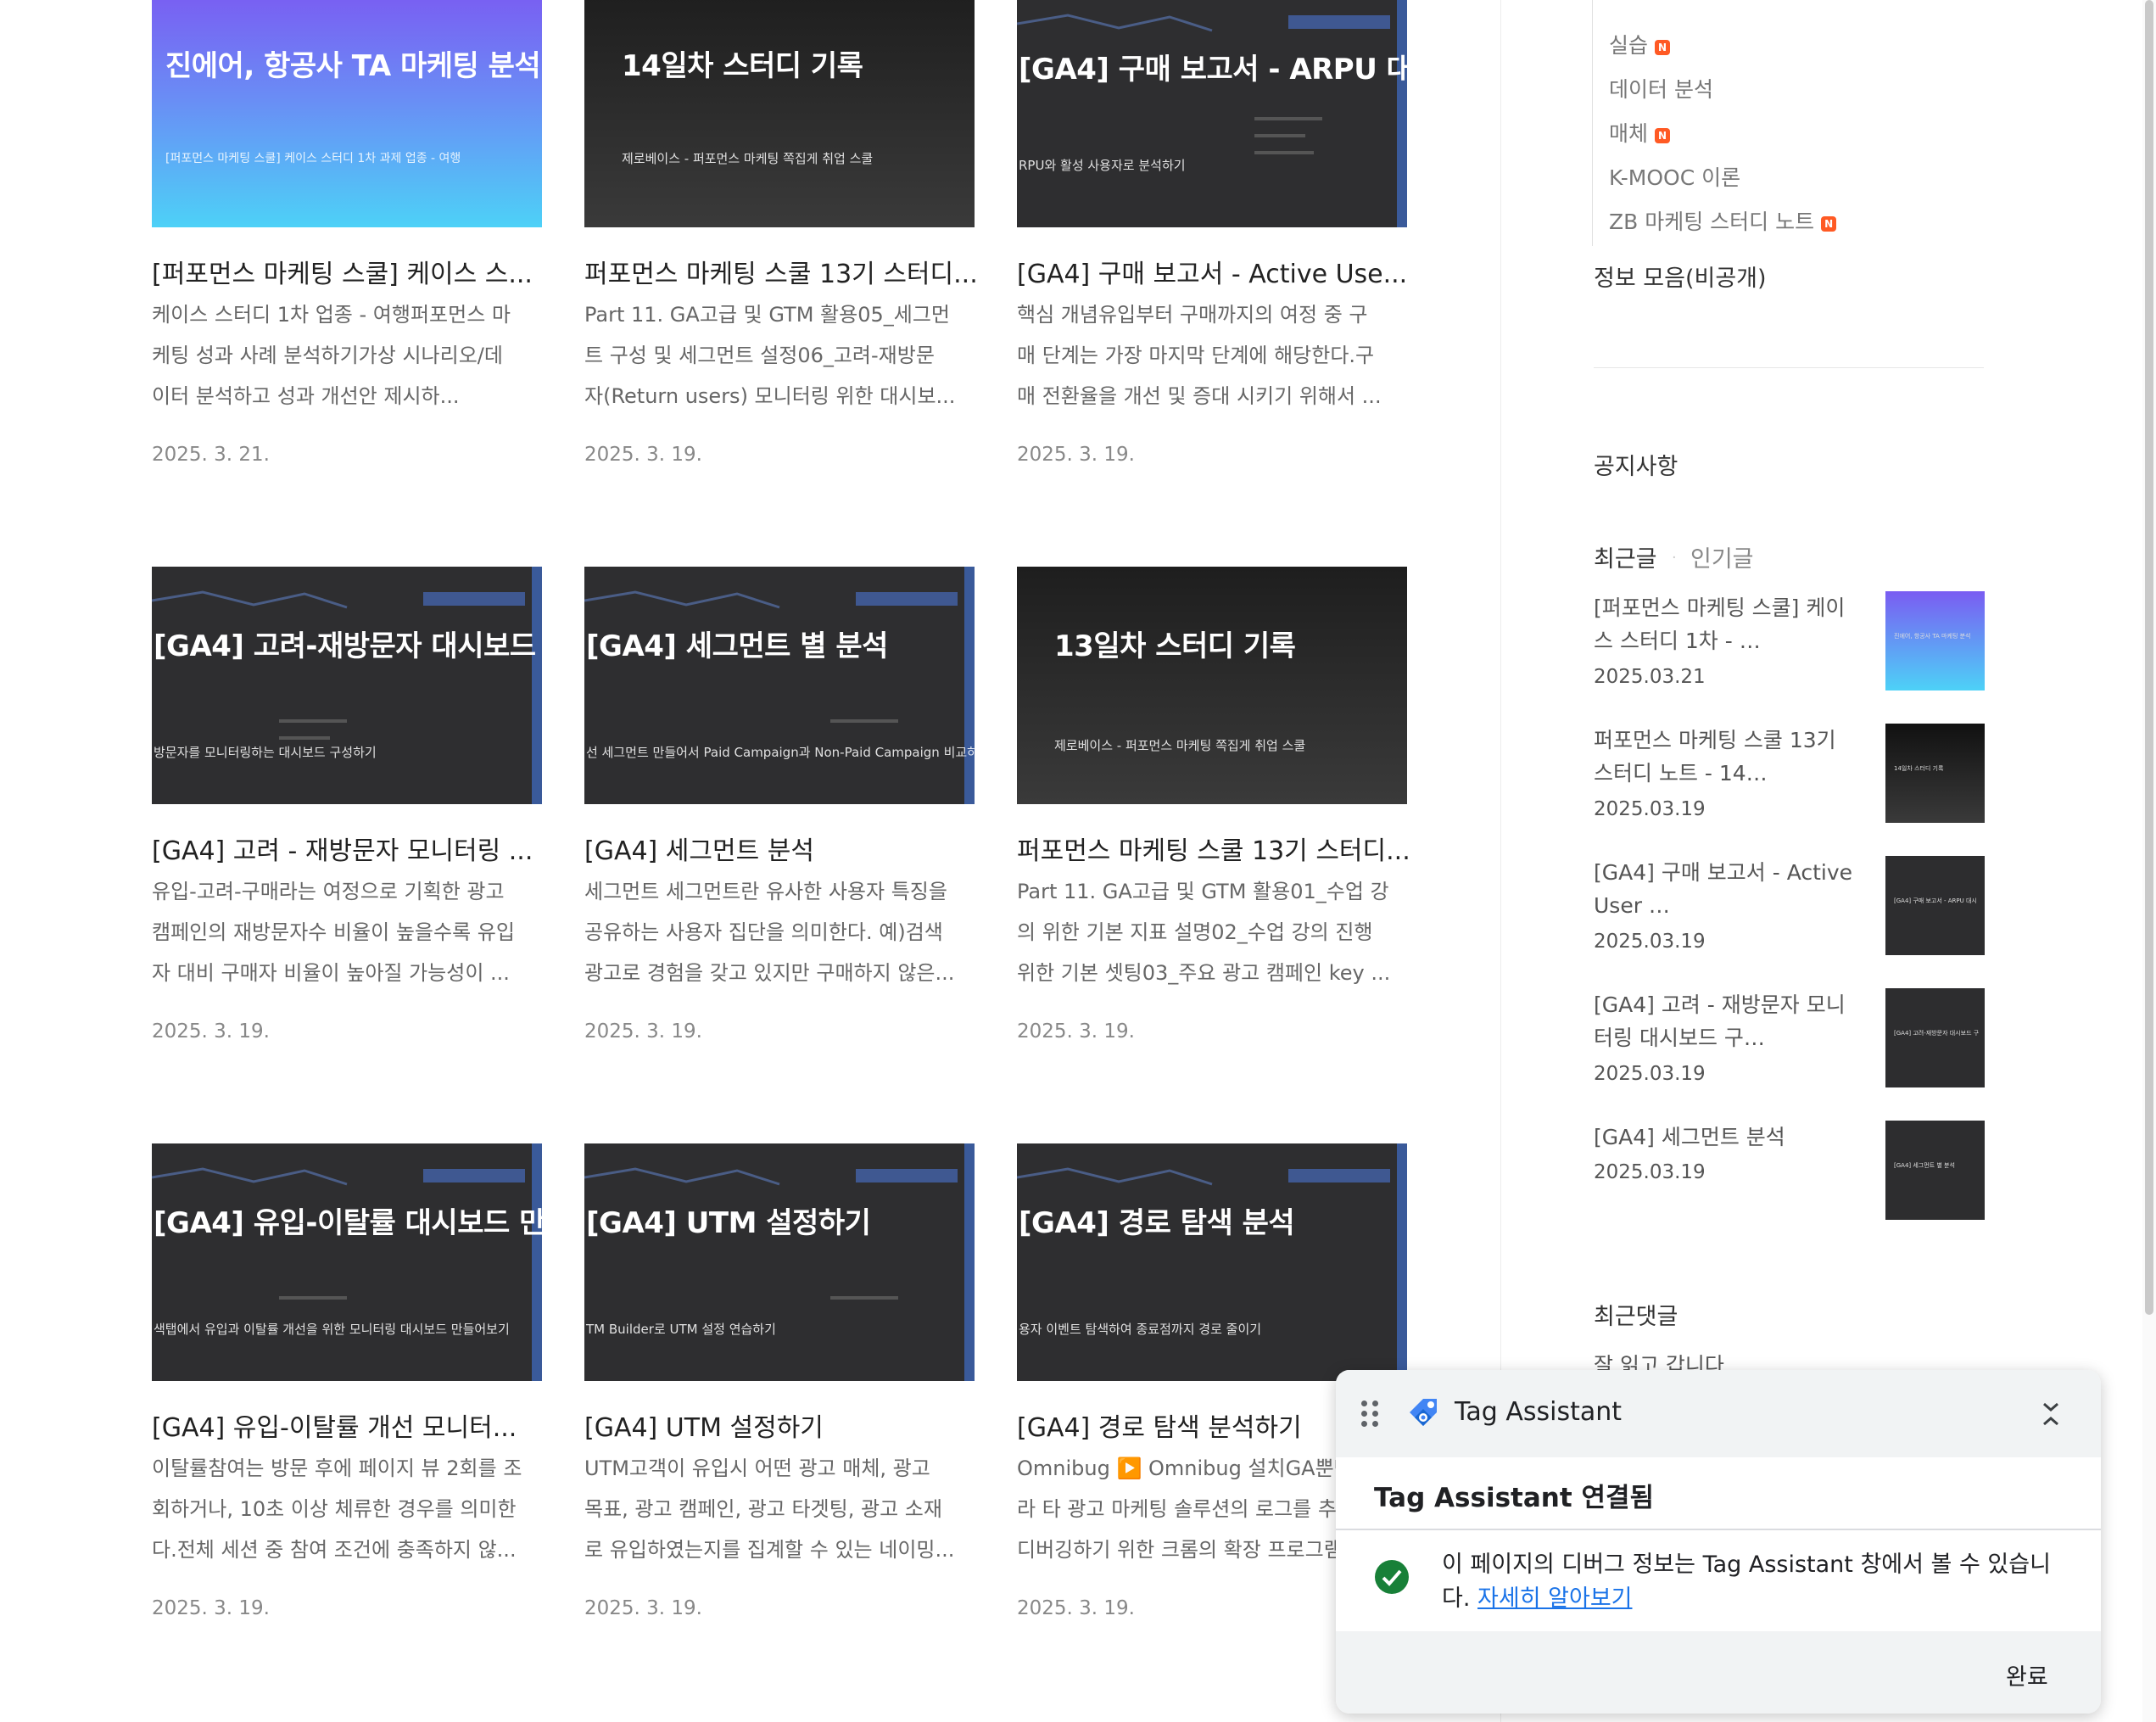 This screenshot has width=2156, height=1722. What do you see at coordinates (783, 1425) in the screenshot?
I see `post-title: [GA4] UTM 설정하기` at bounding box center [783, 1425].